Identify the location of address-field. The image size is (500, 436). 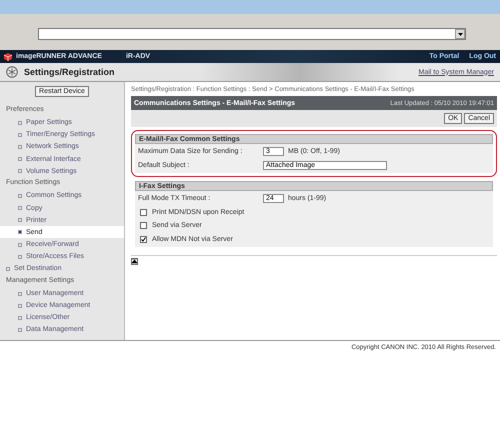
(252, 34).